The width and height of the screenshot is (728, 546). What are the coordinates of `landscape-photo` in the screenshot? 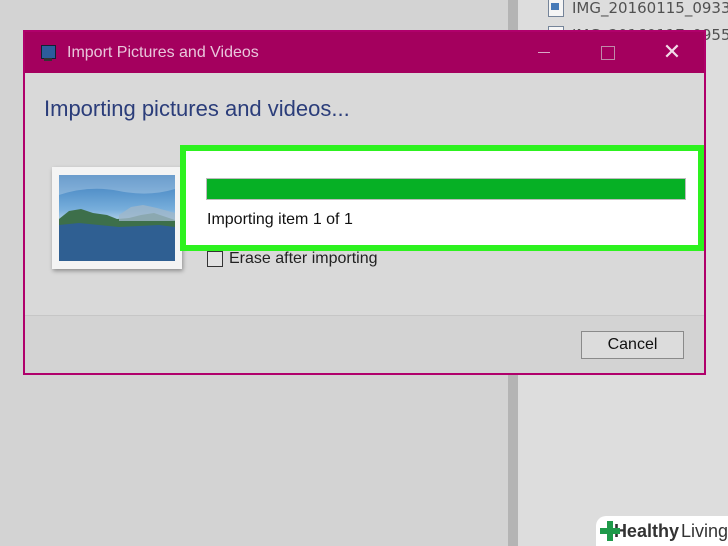 It's located at (117, 218).